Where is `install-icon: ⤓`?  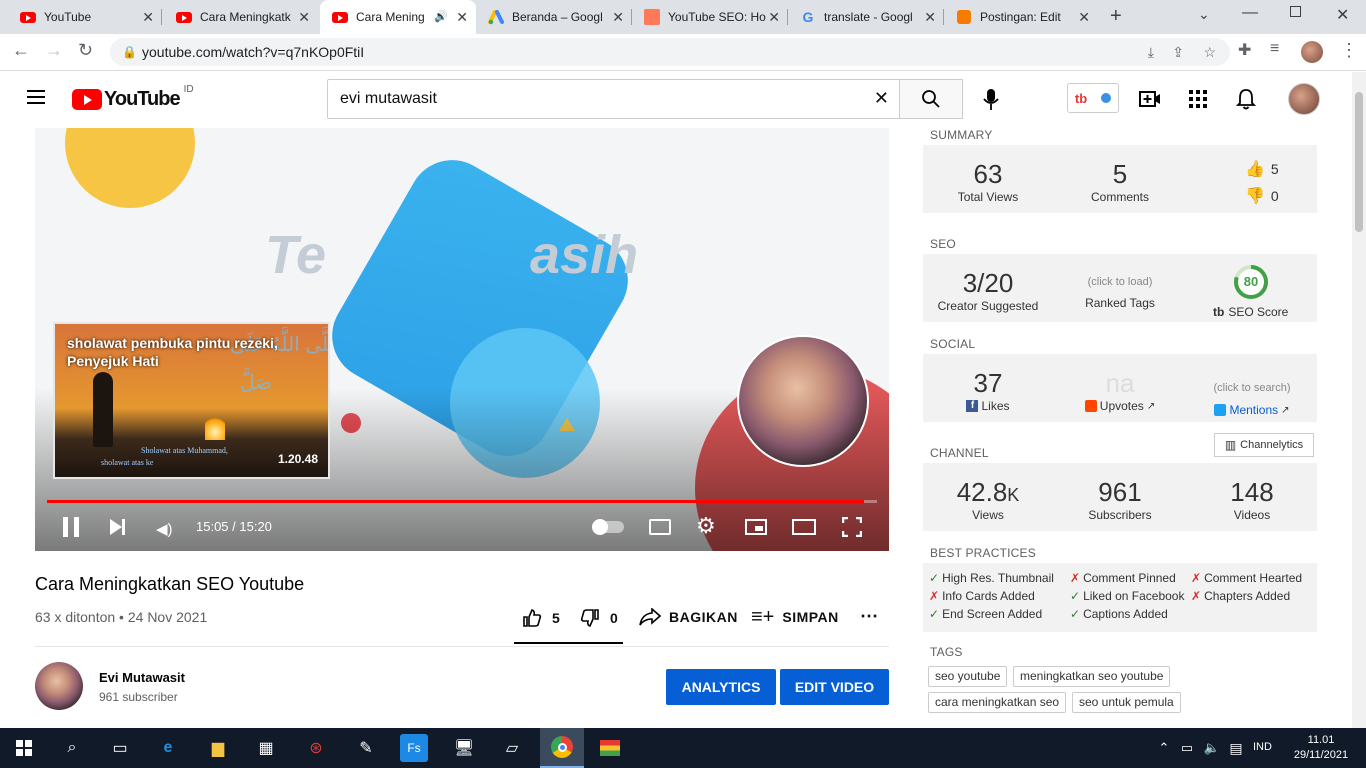
install-icon: ⤓ is located at coordinates (1151, 52).